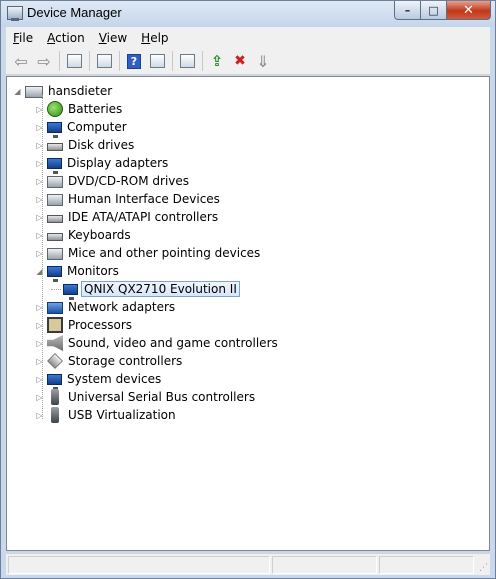 The image size is (496, 579). Describe the element at coordinates (54, 382) in the screenshot. I see `system-device-icon` at that location.